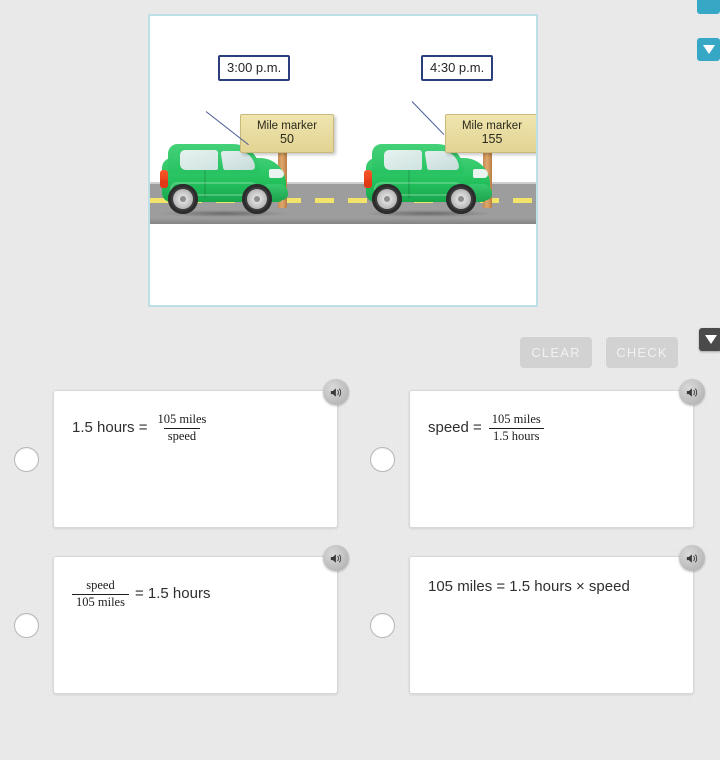 Image resolution: width=720 pixels, height=760 pixels. I want to click on action-button-row: CLEAR CHECK, so click(339, 352).